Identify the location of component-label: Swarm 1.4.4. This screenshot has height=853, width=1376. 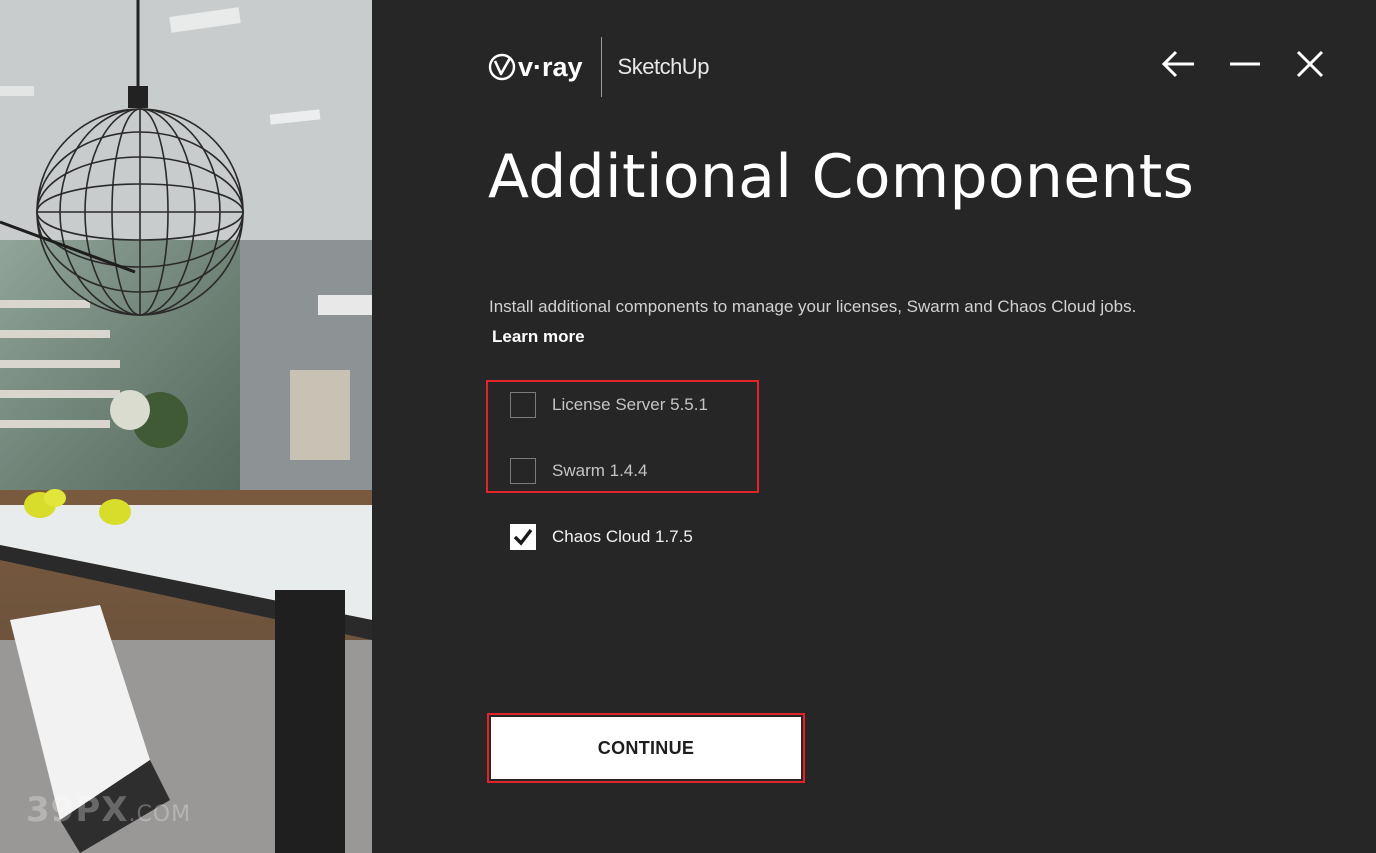
(600, 470).